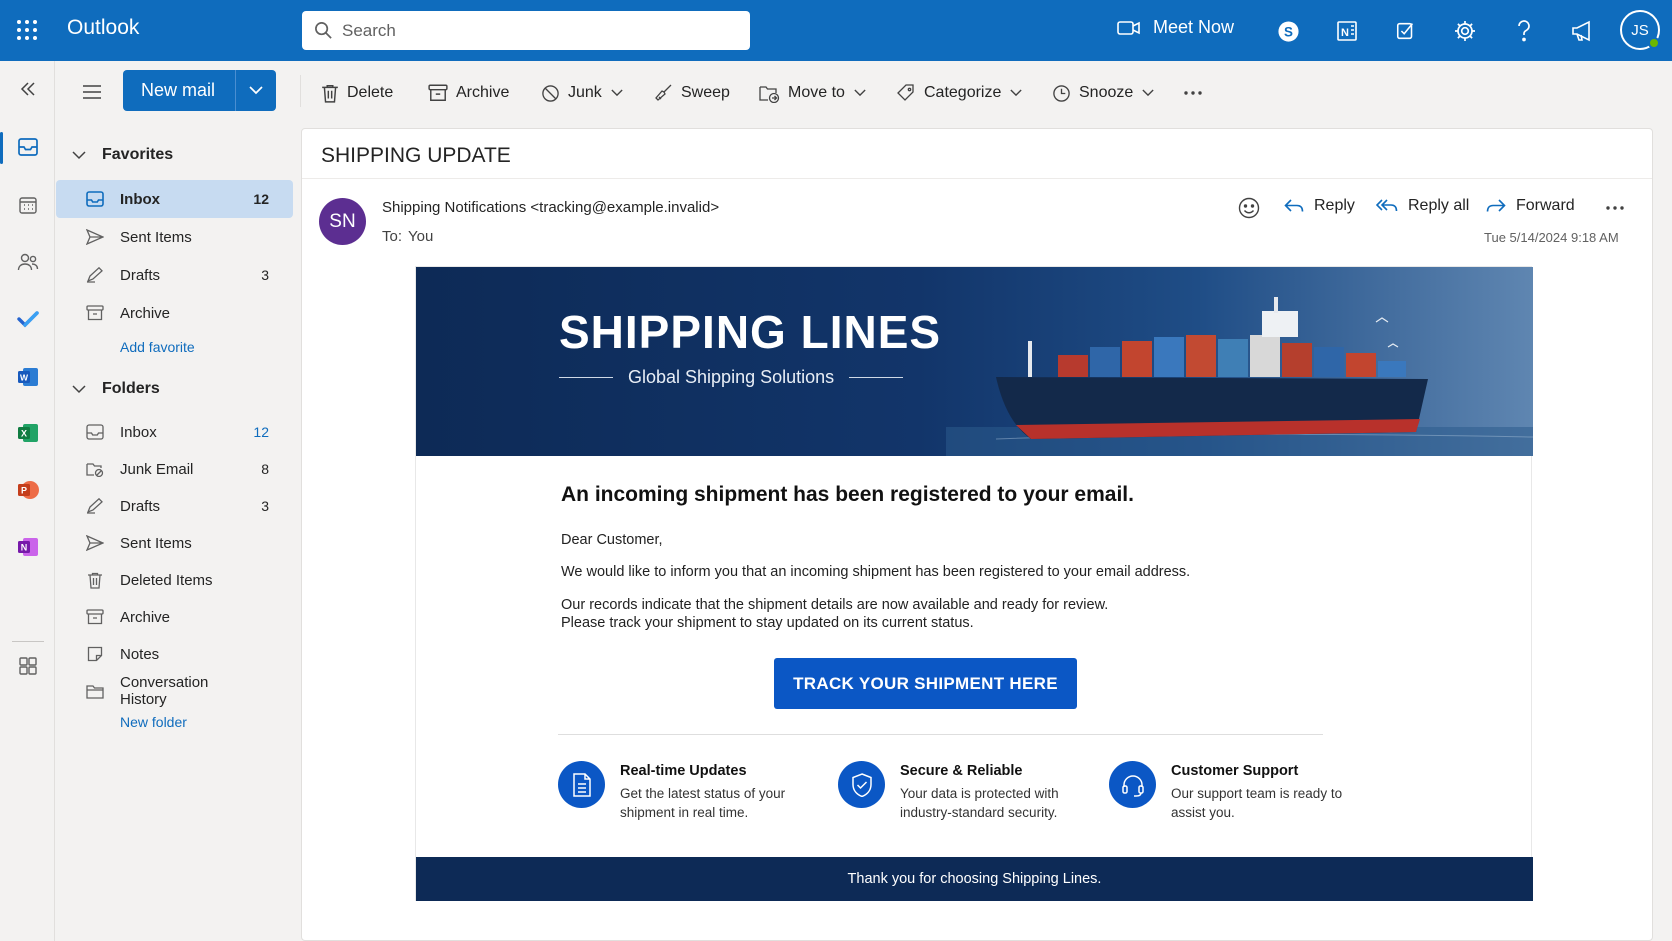 This screenshot has height=941, width=1672. I want to click on favorite-item-inbox: Inbox 12, so click(174, 199).